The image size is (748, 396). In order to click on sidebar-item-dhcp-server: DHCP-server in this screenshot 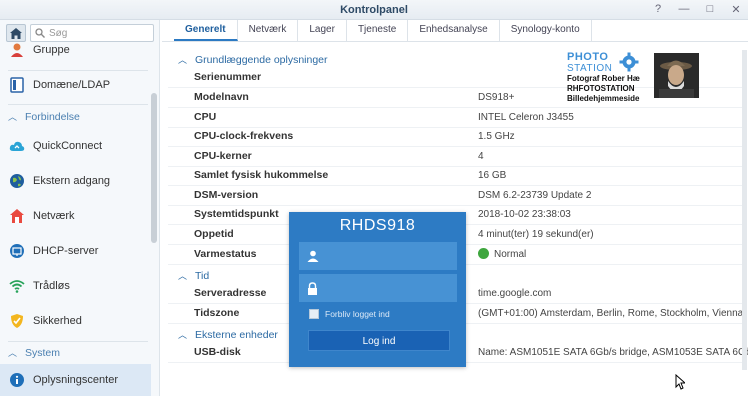, I will do `click(75, 251)`.